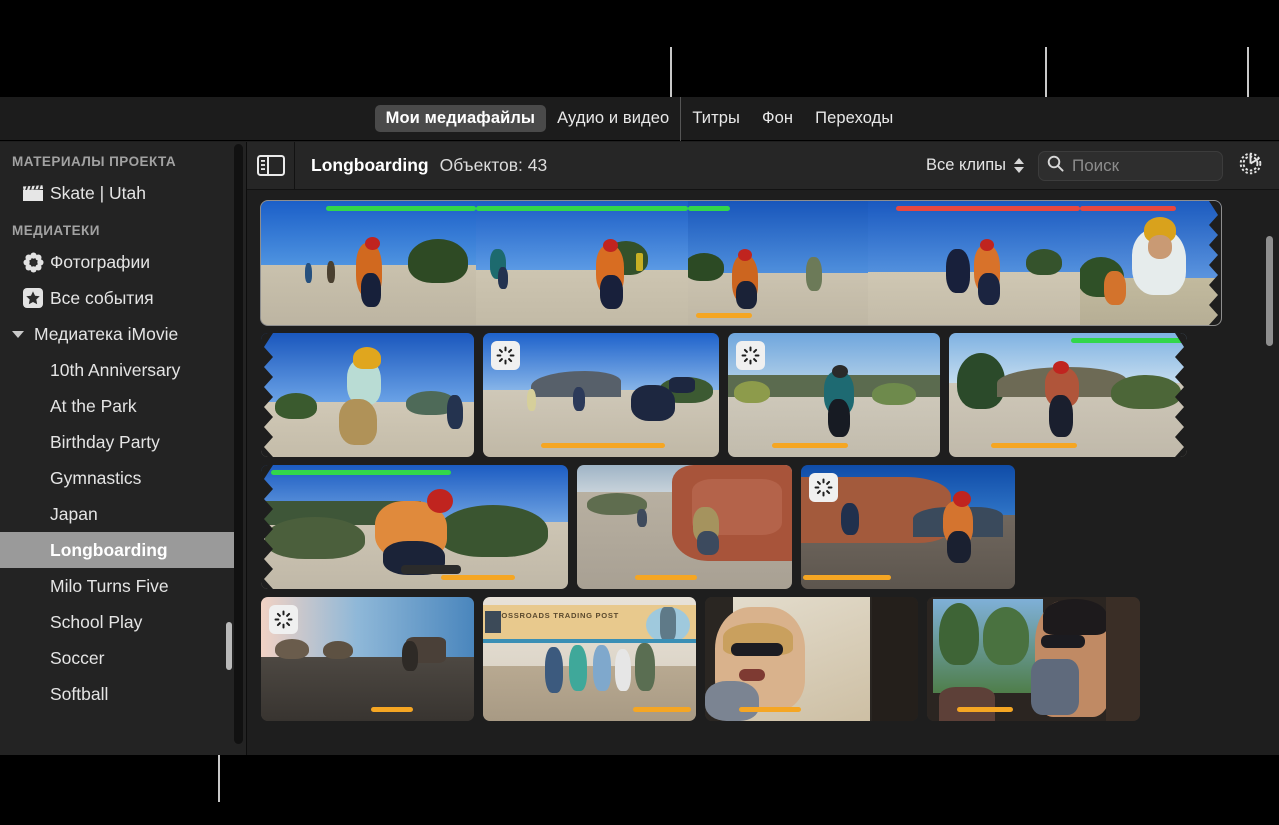 The image size is (1279, 825). I want to click on sidebar-toggle-icon, so click(270, 165).